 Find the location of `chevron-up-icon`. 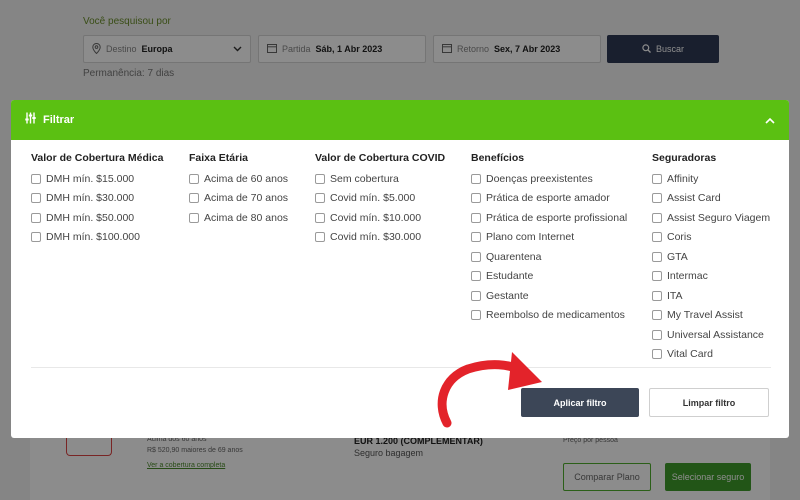

chevron-up-icon is located at coordinates (770, 120).